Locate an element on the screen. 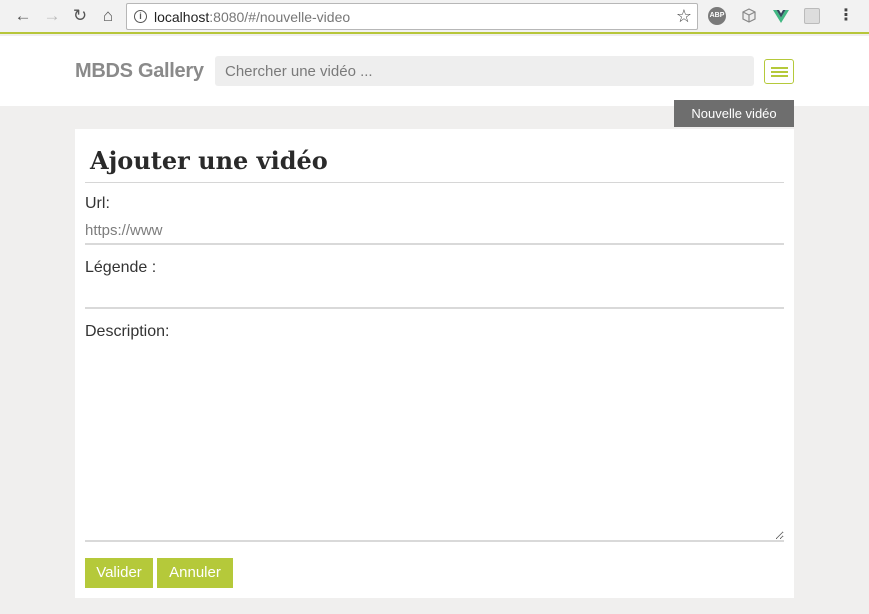  address-url: localhost:8080/#/nouvelle-video is located at coordinates (252, 17).